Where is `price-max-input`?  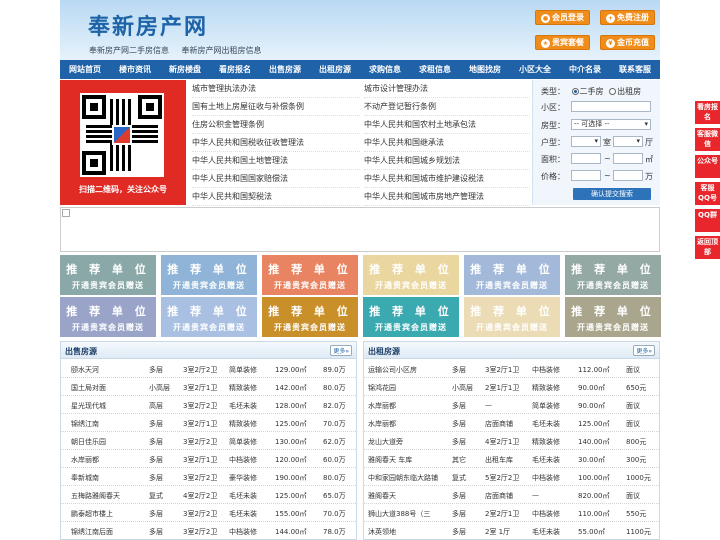 price-max-input is located at coordinates (628, 175).